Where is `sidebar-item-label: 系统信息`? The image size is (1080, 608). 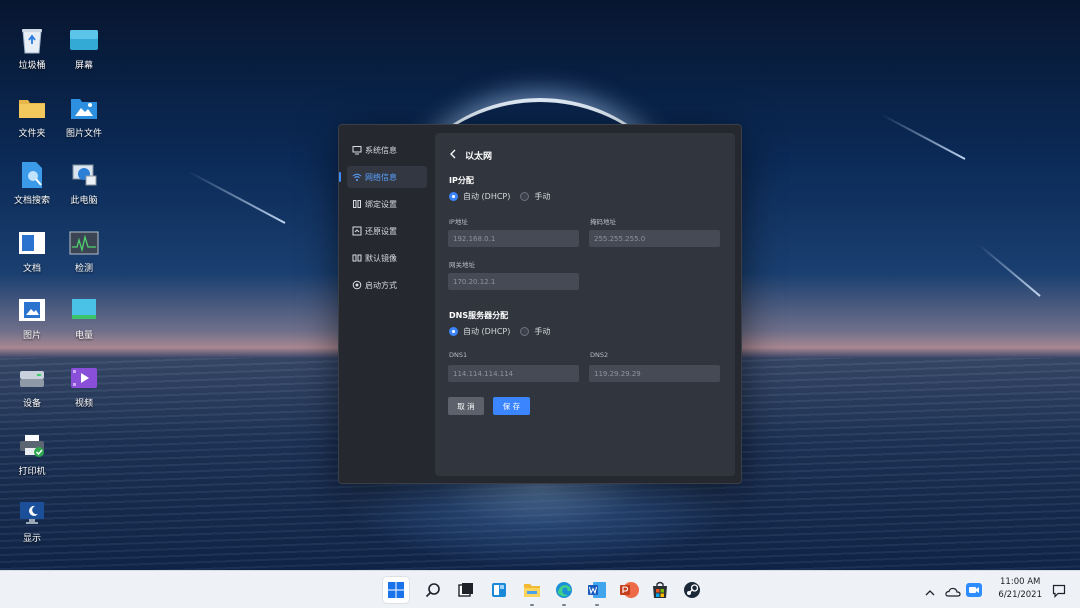
sidebar-item-label: 系统信息 is located at coordinates (381, 150).